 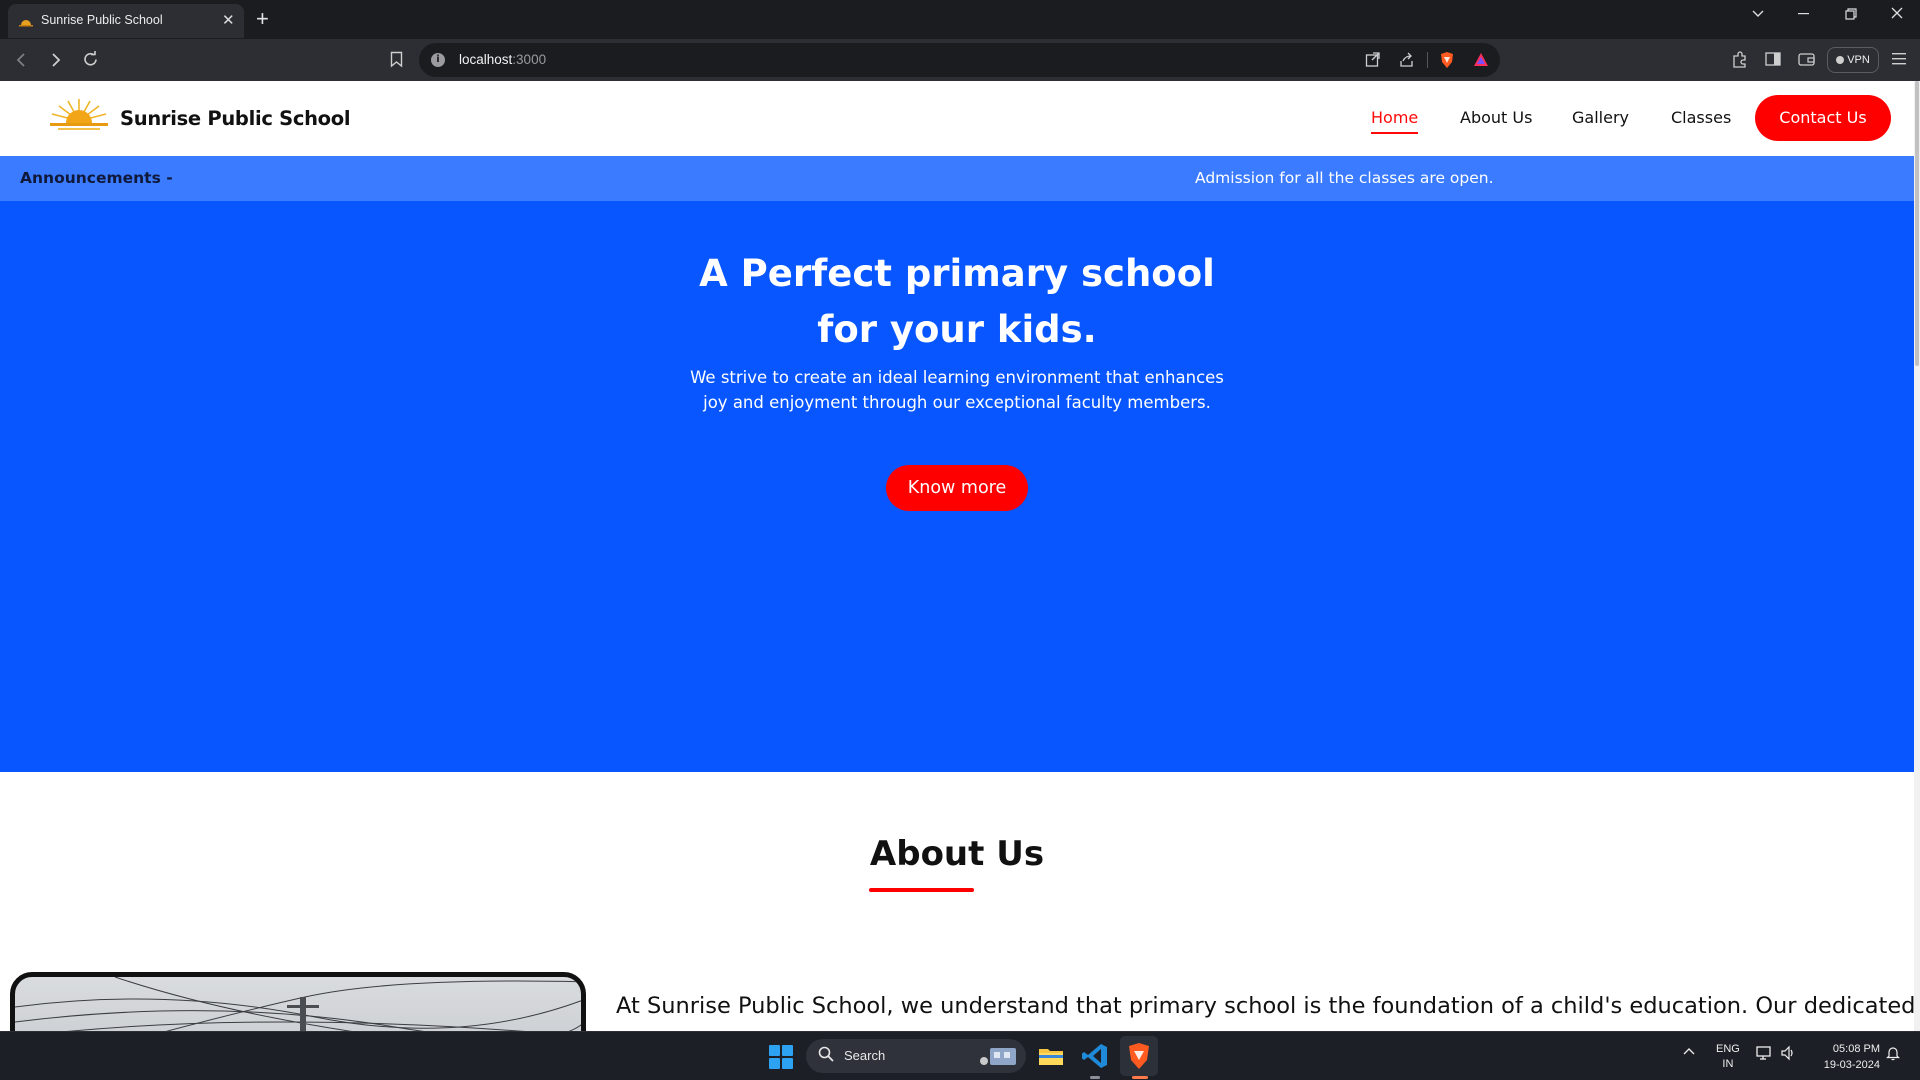 I want to click on tray-overflow-chevron-icon, so click(x=1689, y=1051).